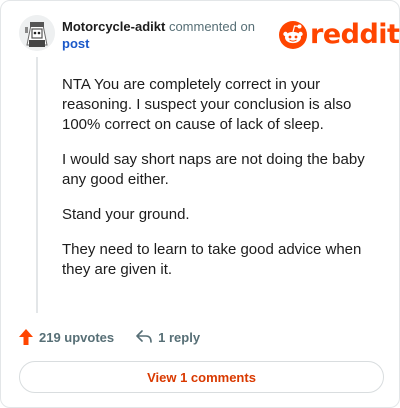 The height and width of the screenshot is (408, 400). I want to click on username: Motorcycle-adikt, so click(113, 26).